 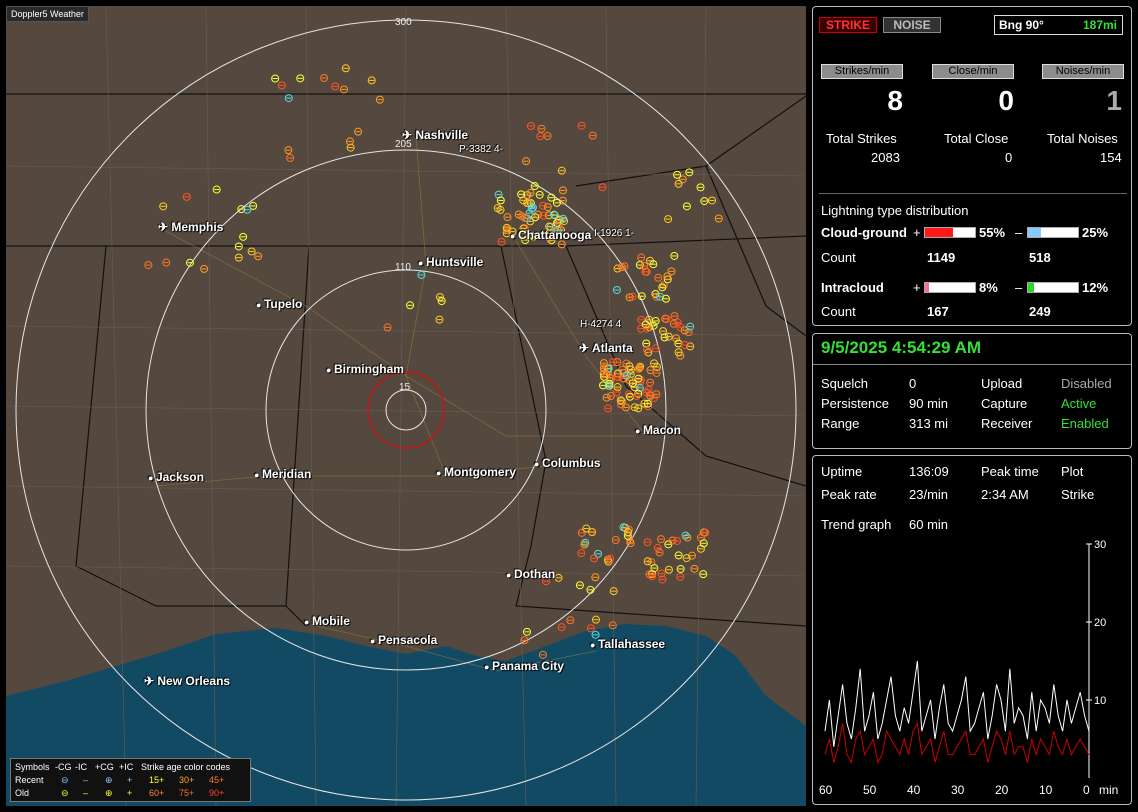 I want to click on divider, so click(x=972, y=364).